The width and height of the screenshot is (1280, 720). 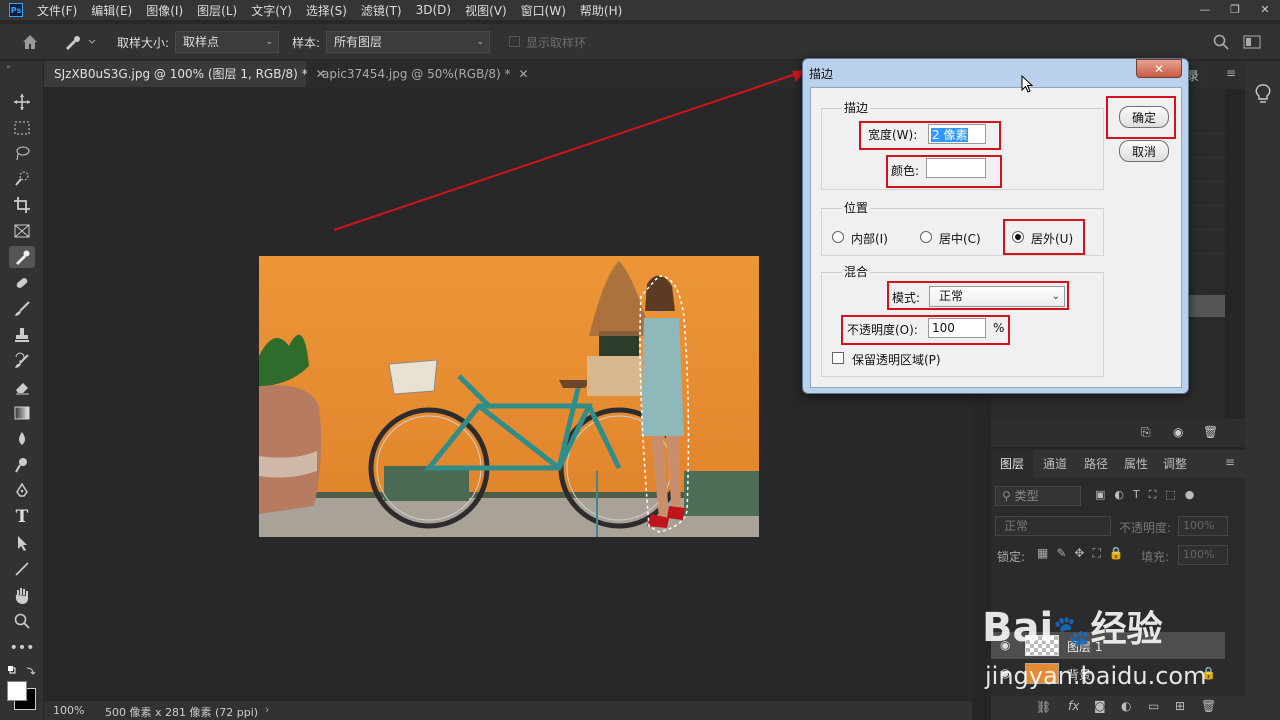 I want to click on document-size: 500 像素 x 281 像素 (72 ppi), so click(x=182, y=712).